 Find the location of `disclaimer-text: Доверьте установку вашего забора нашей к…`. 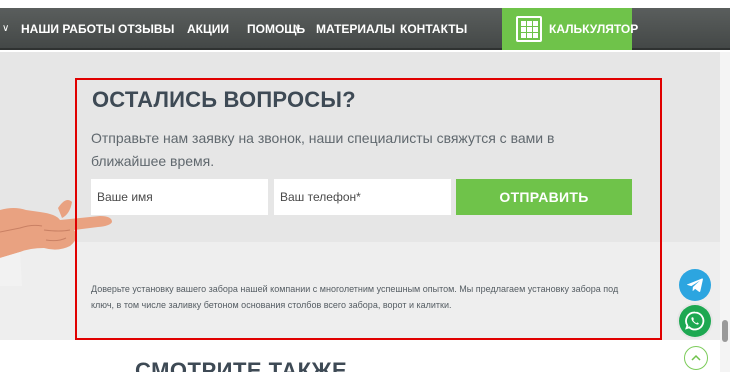

disclaimer-text: Доверьте установку вашего забора нашей к… is located at coordinates (355, 297).